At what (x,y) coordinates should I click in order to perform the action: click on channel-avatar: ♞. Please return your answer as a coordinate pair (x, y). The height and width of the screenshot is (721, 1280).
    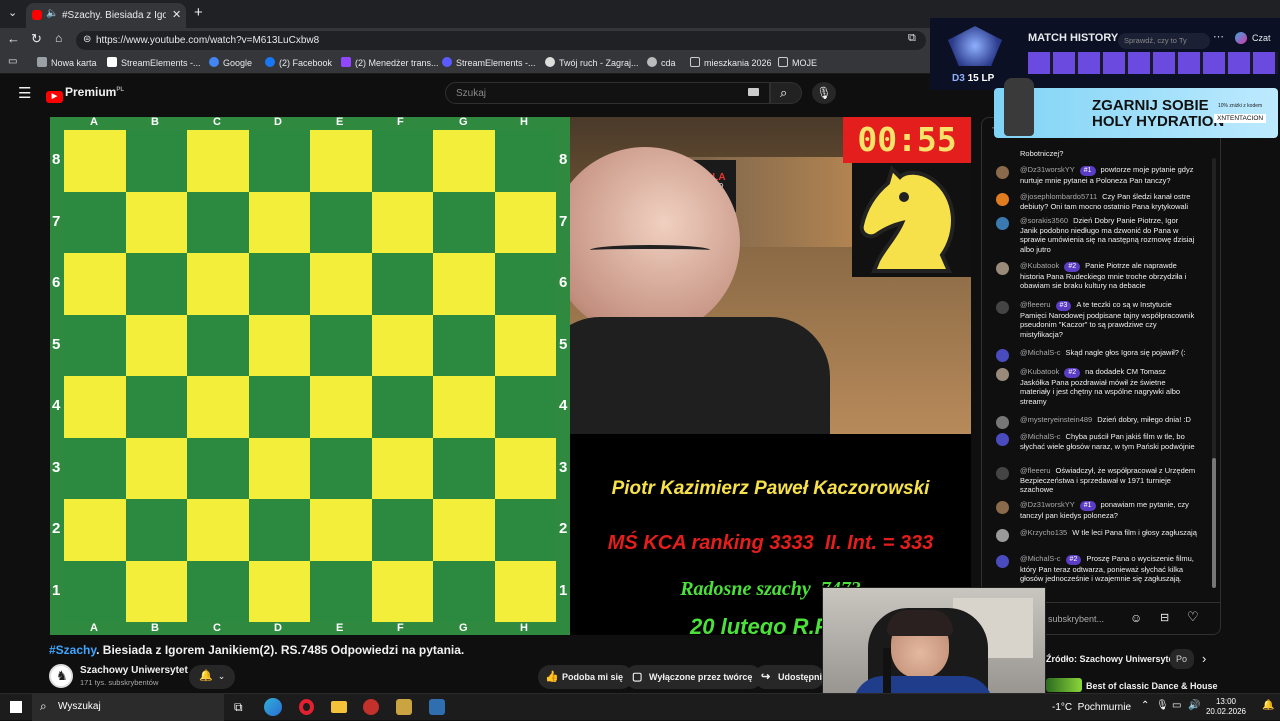
    Looking at the image, I should click on (61, 676).